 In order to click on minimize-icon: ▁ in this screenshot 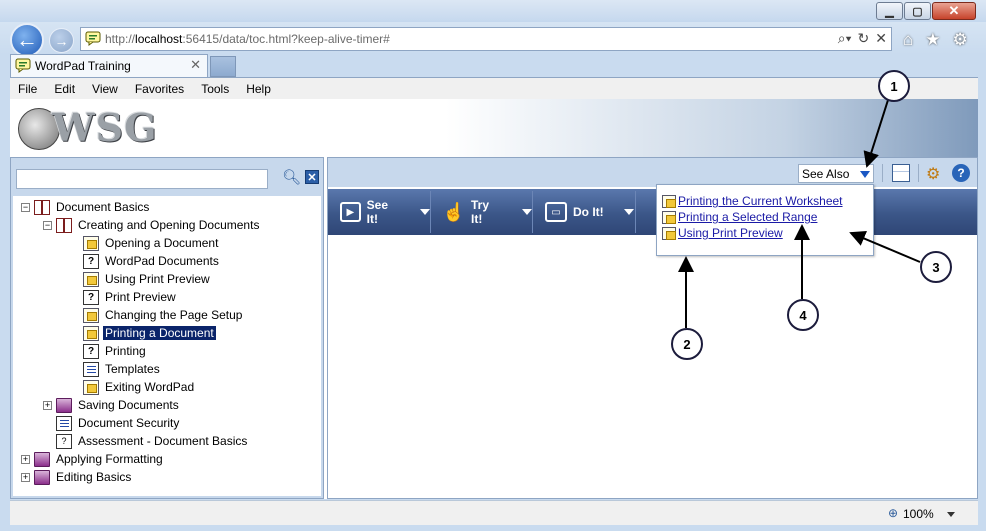, I will do `click(889, 11)`.